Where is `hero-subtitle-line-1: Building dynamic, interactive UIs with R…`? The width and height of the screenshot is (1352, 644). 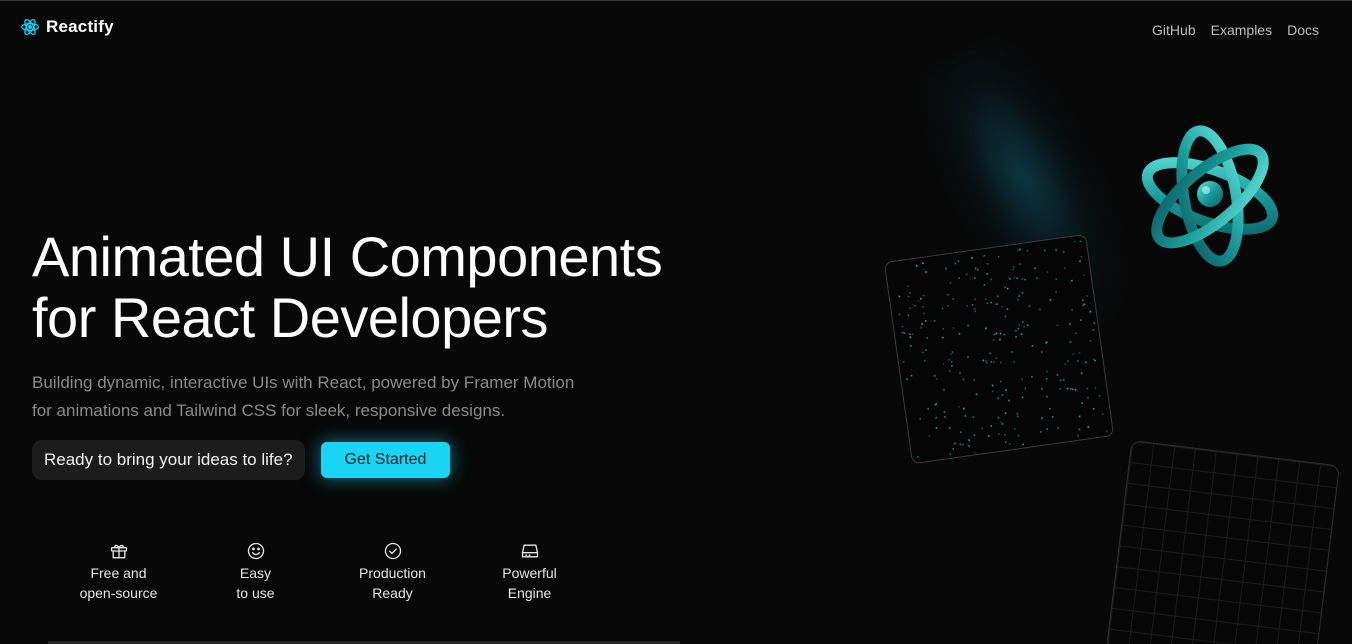
hero-subtitle-line-1: Building dynamic, interactive UIs with R… is located at coordinates (303, 382).